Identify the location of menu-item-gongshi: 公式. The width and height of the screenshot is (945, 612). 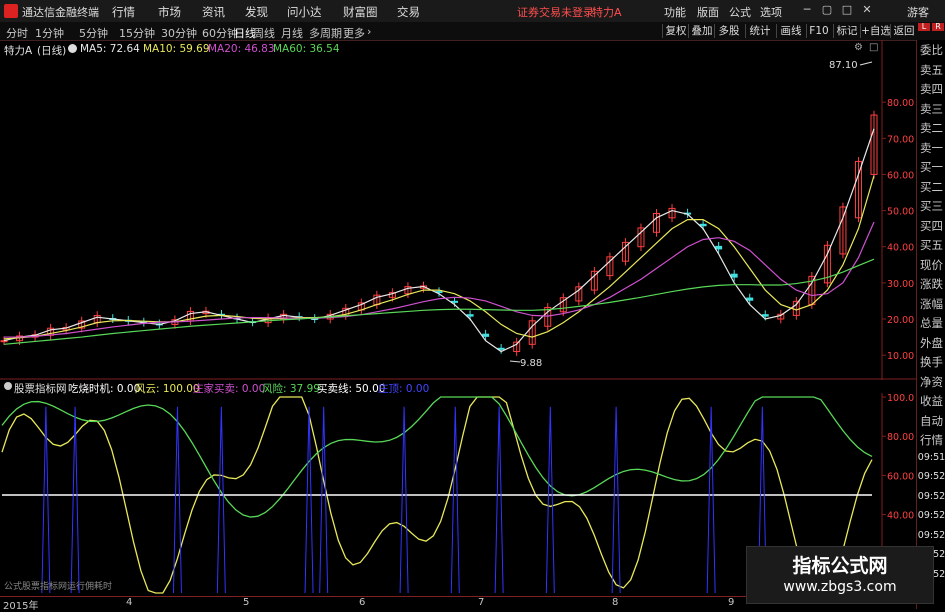
(740, 12).